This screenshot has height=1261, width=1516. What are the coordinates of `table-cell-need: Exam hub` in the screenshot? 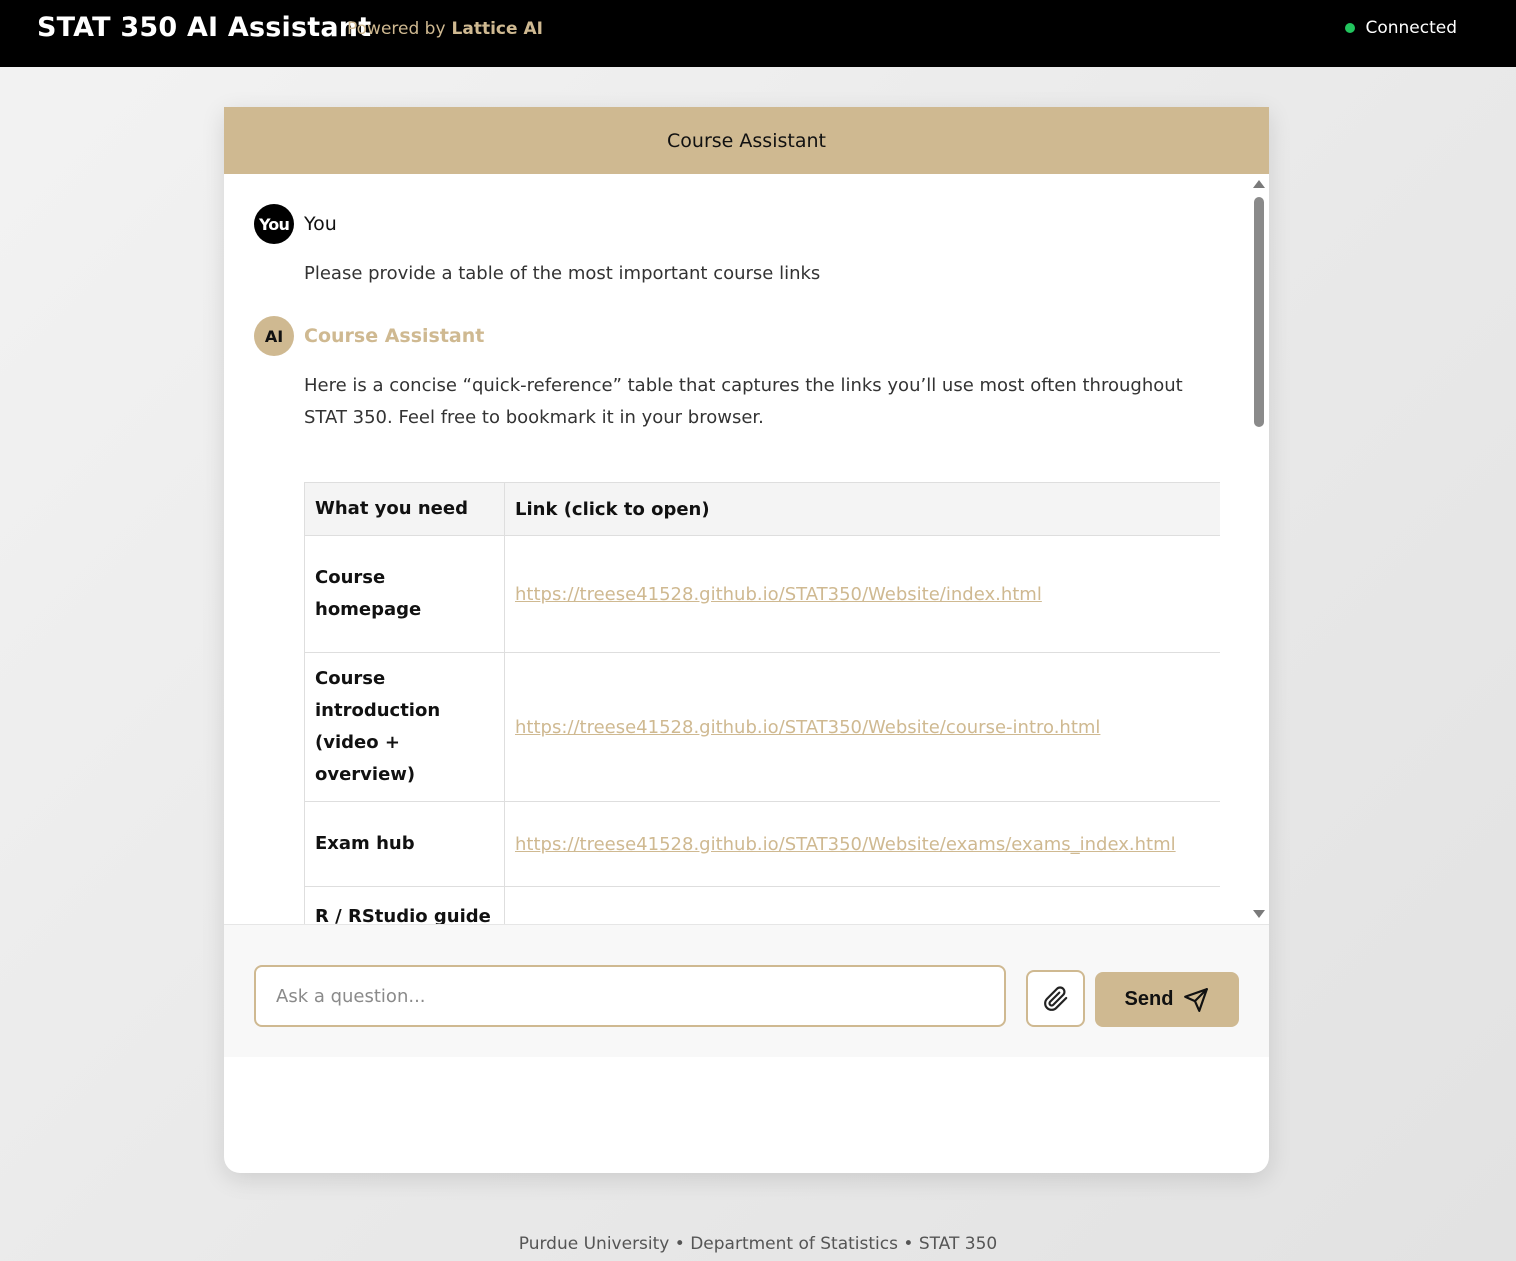 It's located at (404, 844).